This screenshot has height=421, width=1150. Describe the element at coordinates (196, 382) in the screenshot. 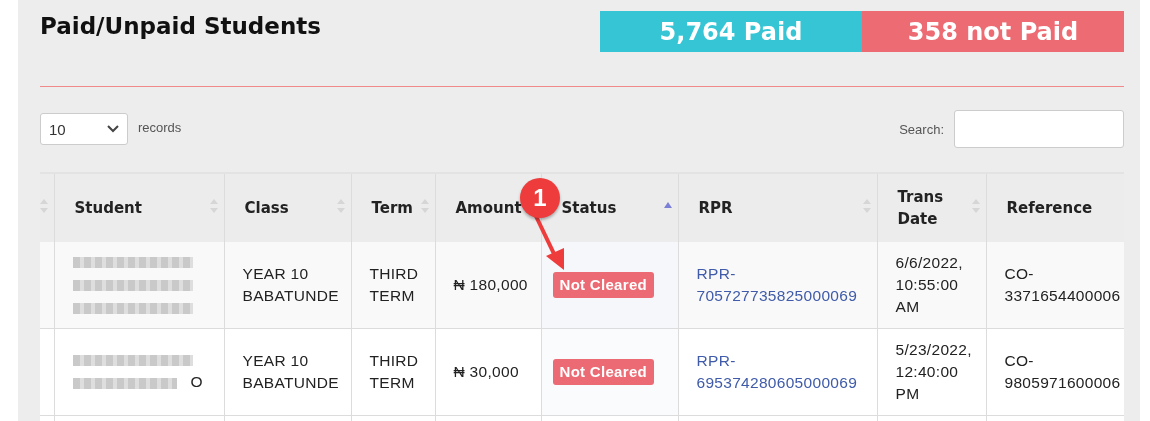

I see `name-fragment: O` at that location.